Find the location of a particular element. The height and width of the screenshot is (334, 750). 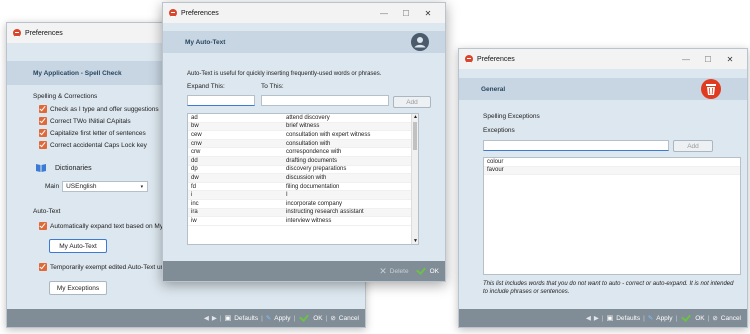

table-row: cnw consultation with is located at coordinates (303, 144).